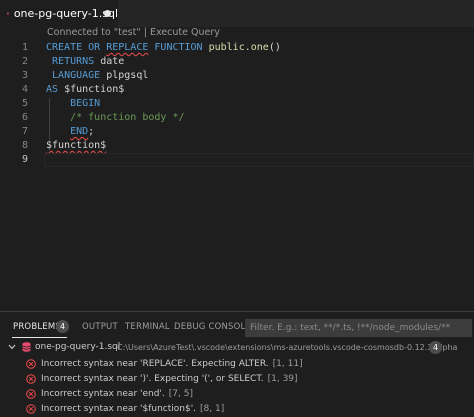 This screenshot has width=474, height=417. I want to click on problem-location: [8, 1], so click(212, 409).